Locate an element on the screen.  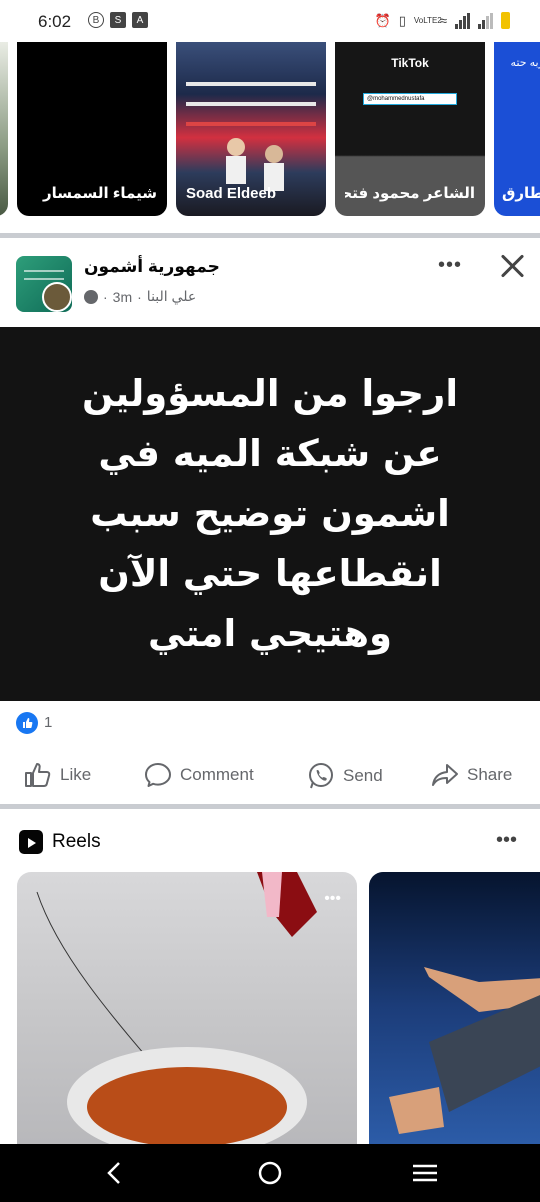
story-label: الشاعر محمود فتحى is located at coordinates (410, 193).